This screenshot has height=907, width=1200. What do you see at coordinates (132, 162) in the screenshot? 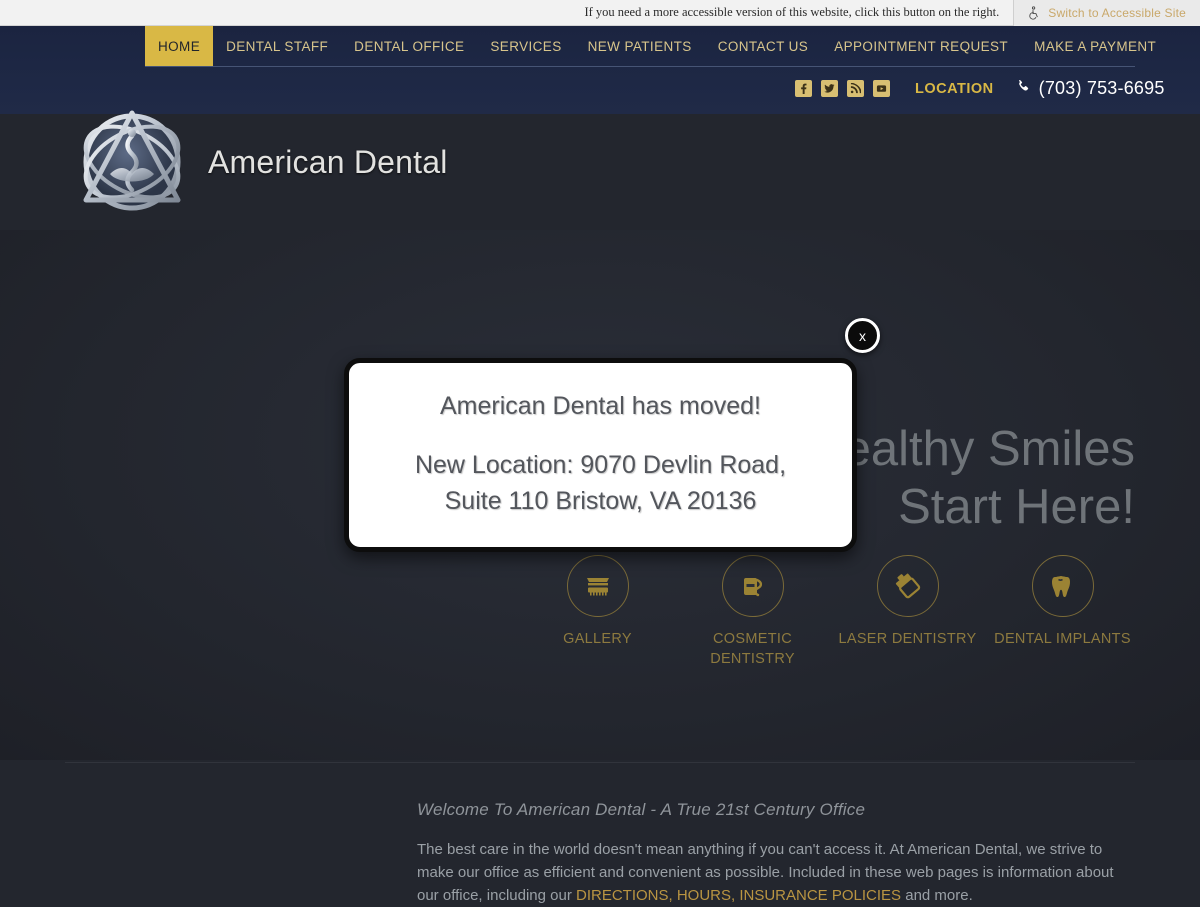
I see `american-dental-emblem-logo` at bounding box center [132, 162].